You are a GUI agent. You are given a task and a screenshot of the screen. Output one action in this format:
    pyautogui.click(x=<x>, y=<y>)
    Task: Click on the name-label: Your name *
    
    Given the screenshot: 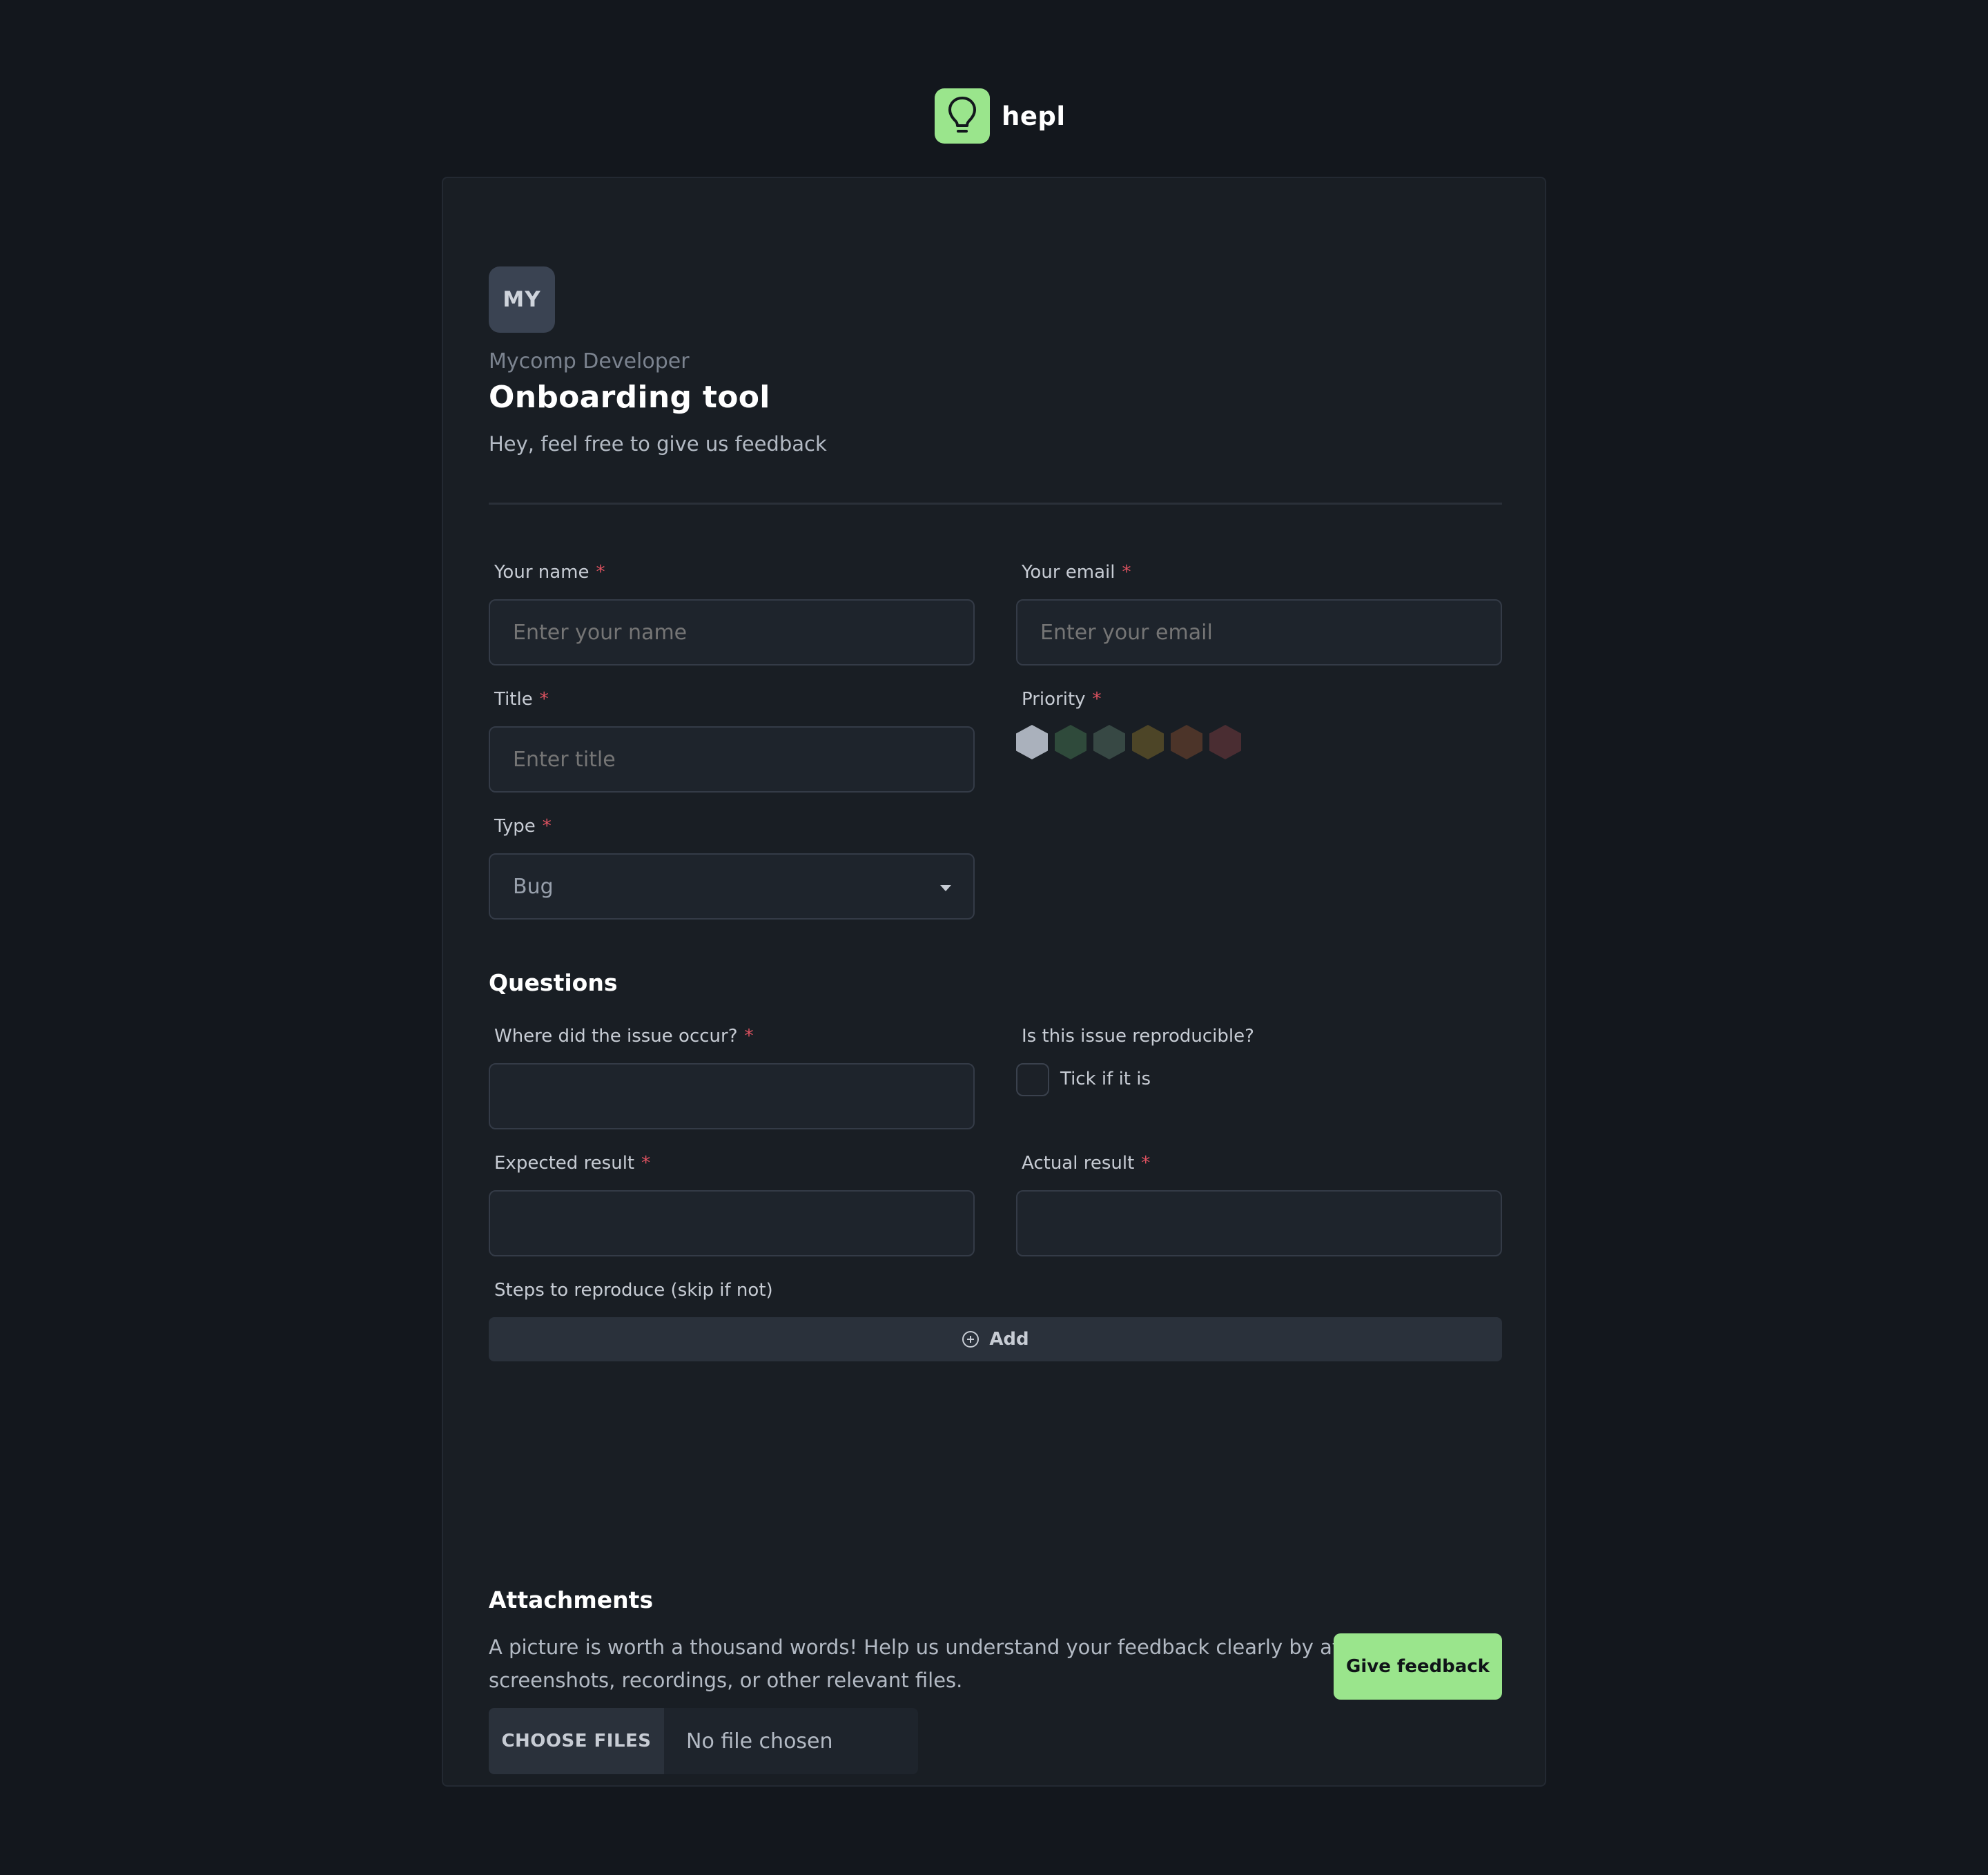 What is the action you would take?
    pyautogui.click(x=549, y=572)
    